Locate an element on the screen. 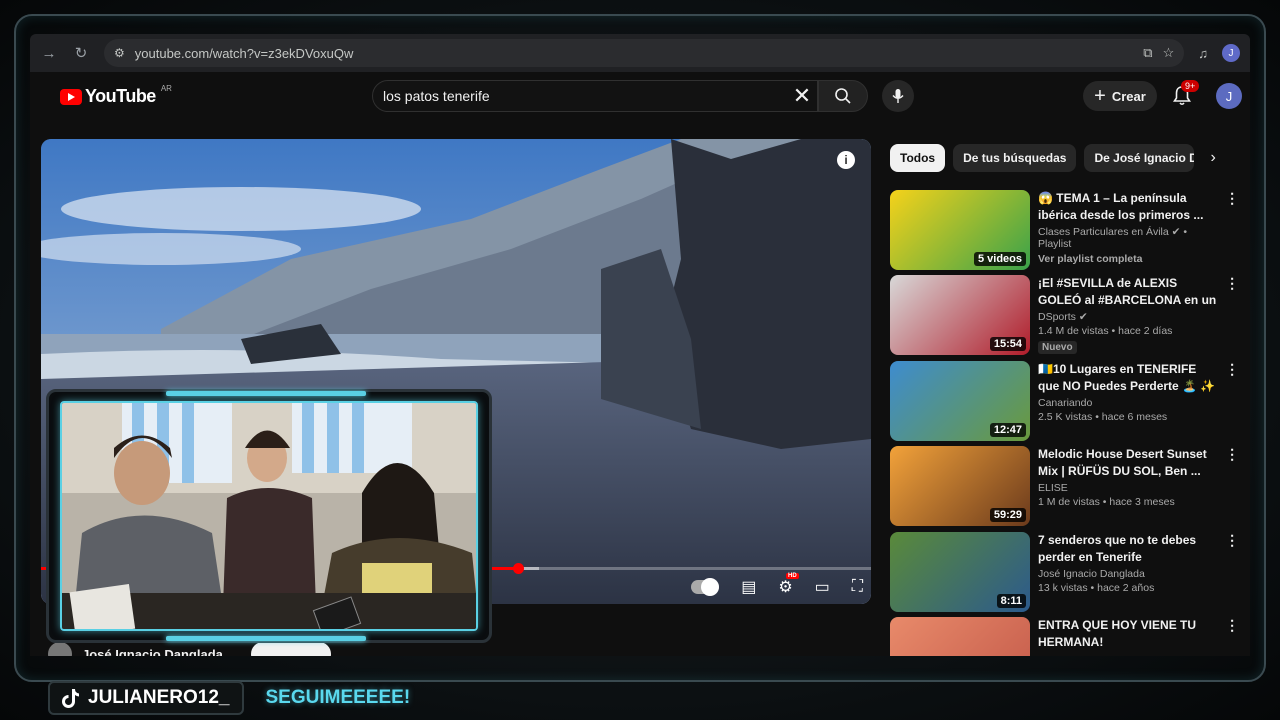  webcam-accent-top is located at coordinates (266, 393).